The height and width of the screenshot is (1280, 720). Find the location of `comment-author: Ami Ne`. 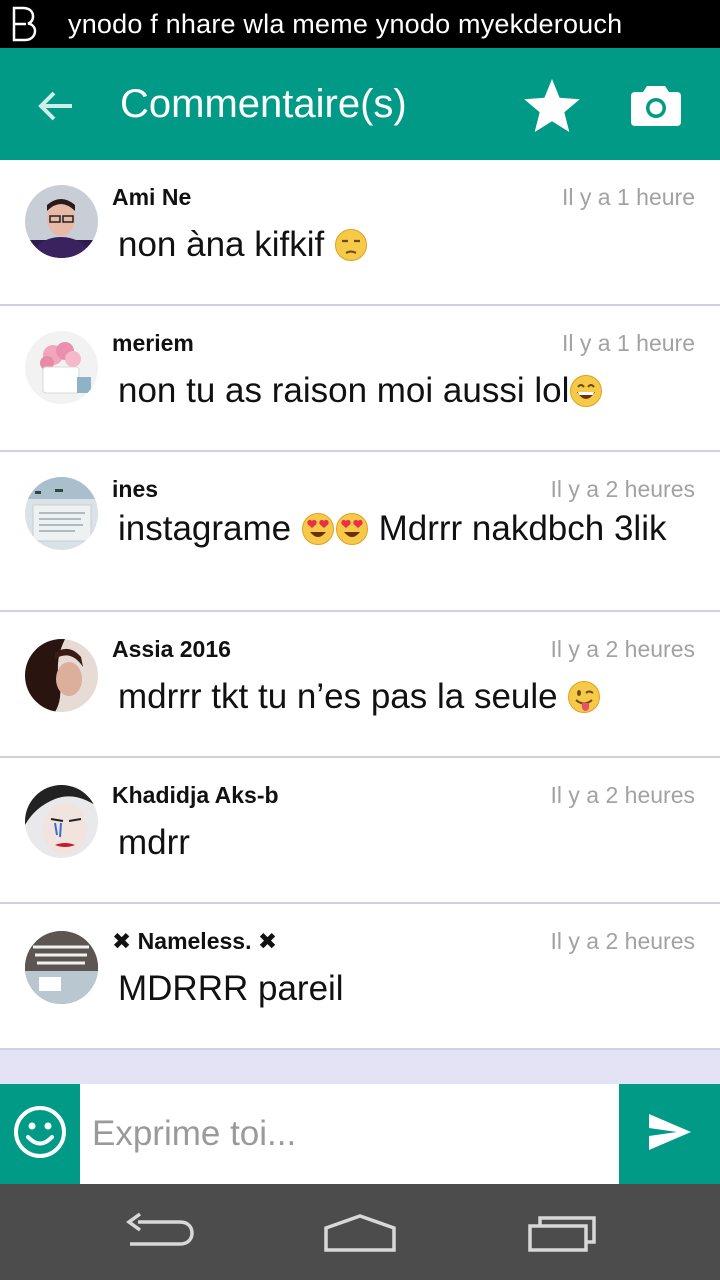

comment-author: Ami Ne is located at coordinates (151, 197).